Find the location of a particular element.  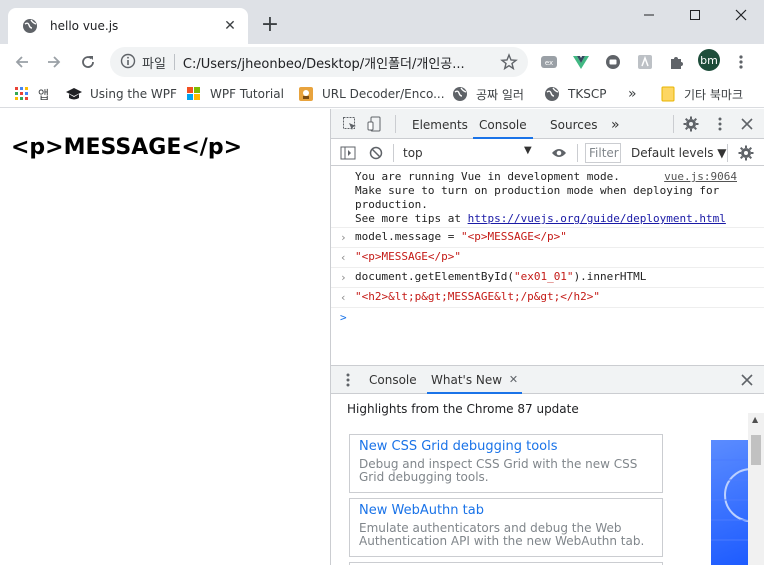

svg-text: ex is located at coordinates (549, 63).